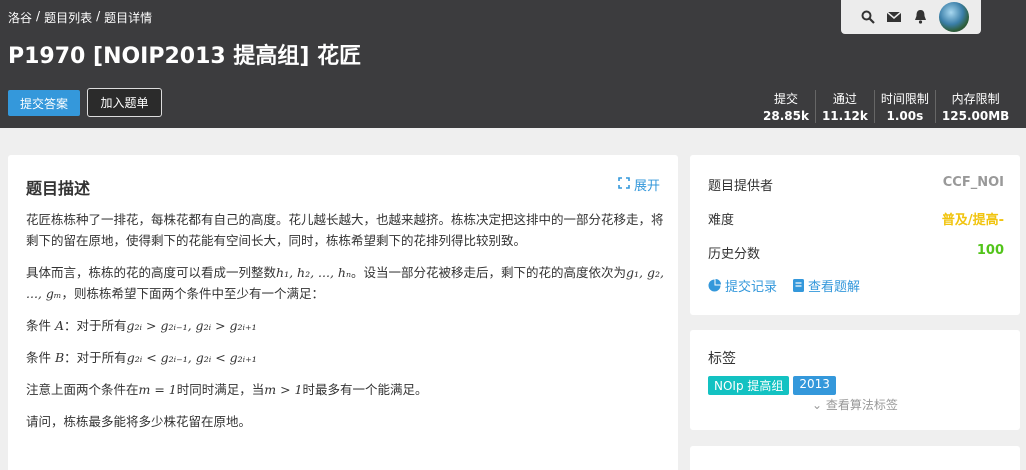 This screenshot has width=1026, height=470. I want to click on score-value: 100, so click(990, 250).